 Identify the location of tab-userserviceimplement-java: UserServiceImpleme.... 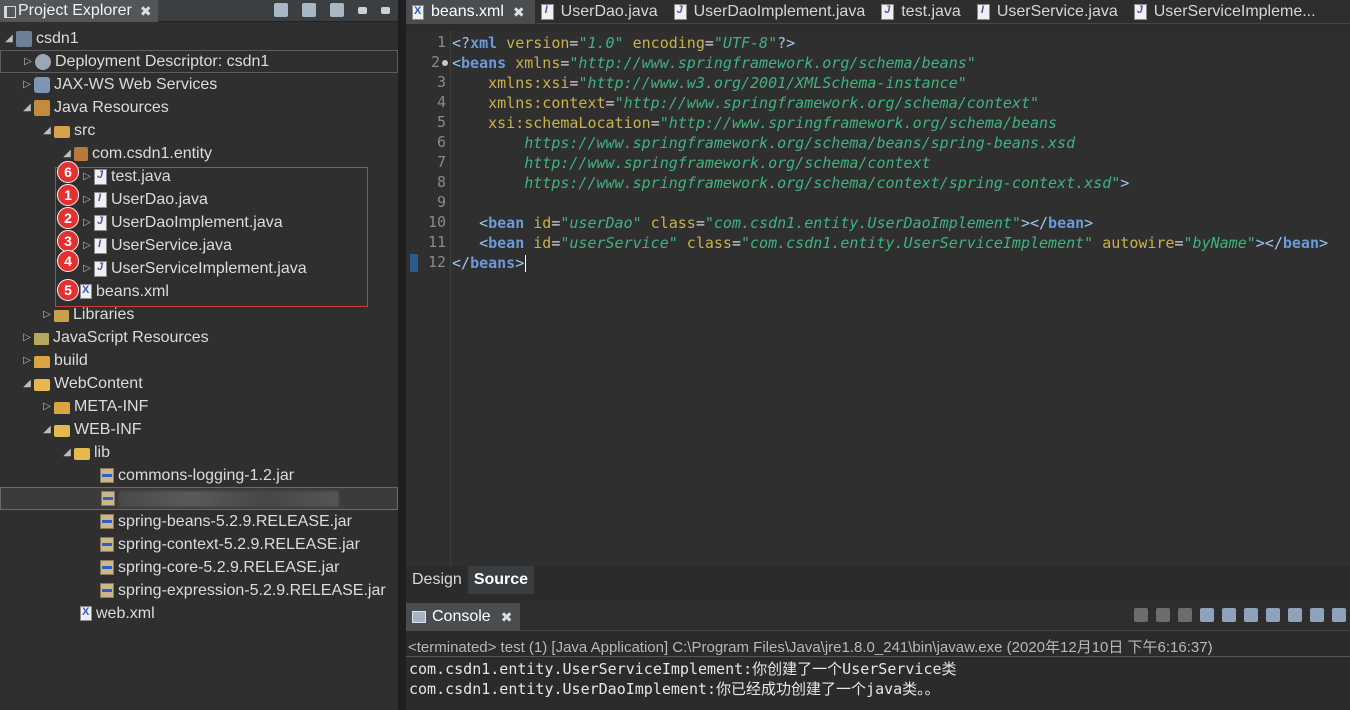
(1227, 12).